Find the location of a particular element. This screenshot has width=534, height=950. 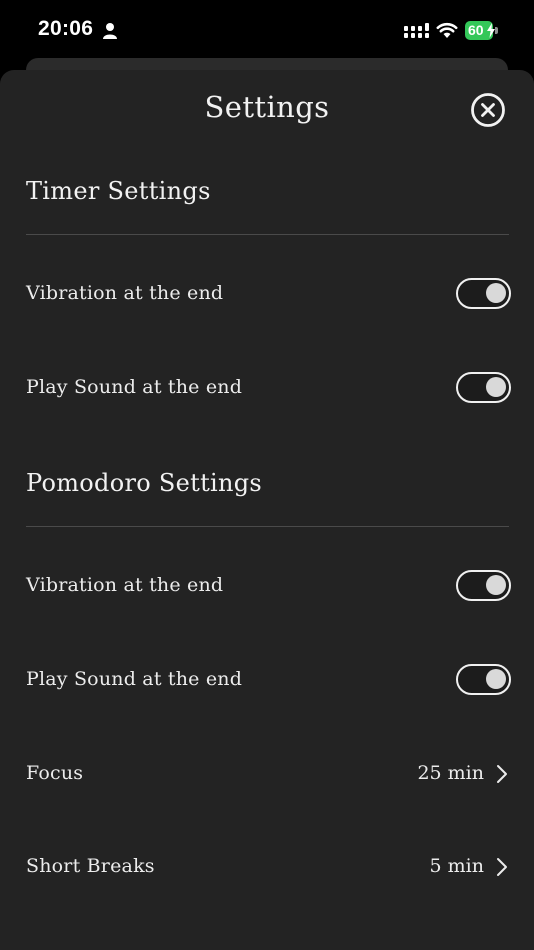

timer-settings-header: Timer Settings is located at coordinates (118, 191).